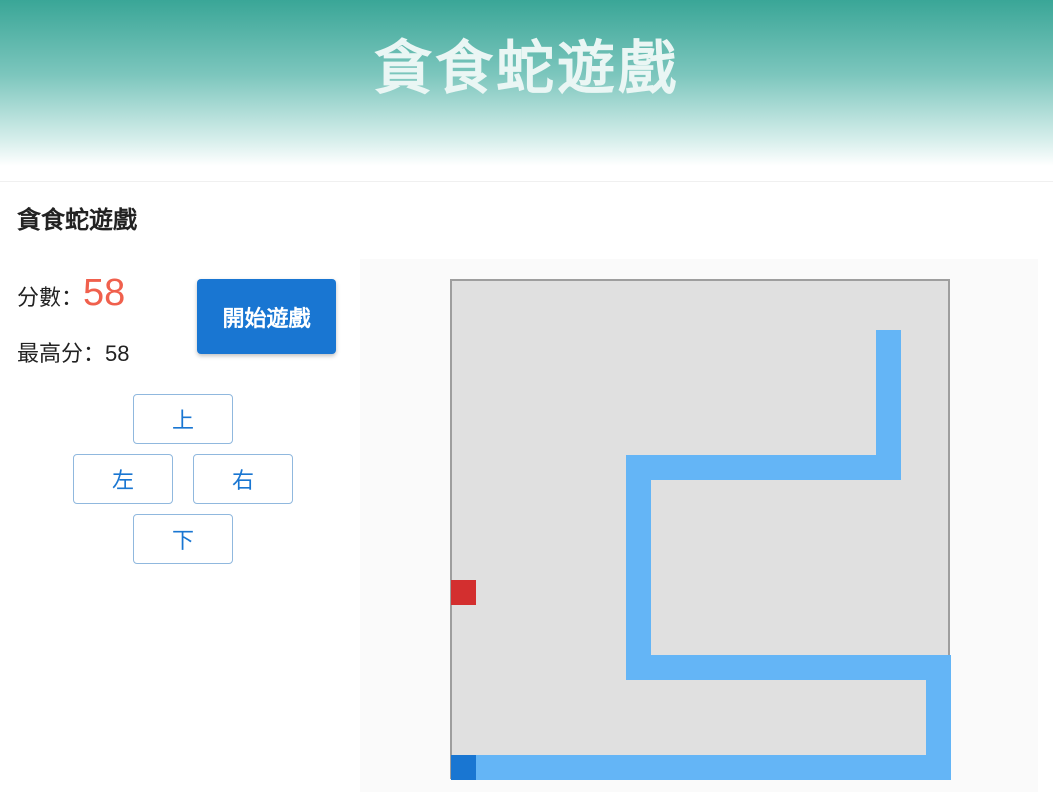 The image size is (1053, 792). Describe the element at coordinates (183, 419) in the screenshot. I see `up-button: 上` at that location.